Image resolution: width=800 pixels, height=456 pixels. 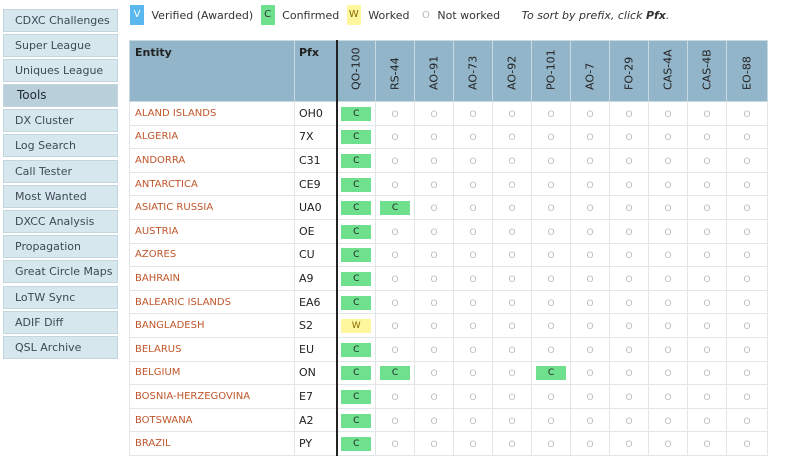 What do you see at coordinates (60, 196) in the screenshot?
I see `sidebar-item-most-wanted: Most Wanted` at bounding box center [60, 196].